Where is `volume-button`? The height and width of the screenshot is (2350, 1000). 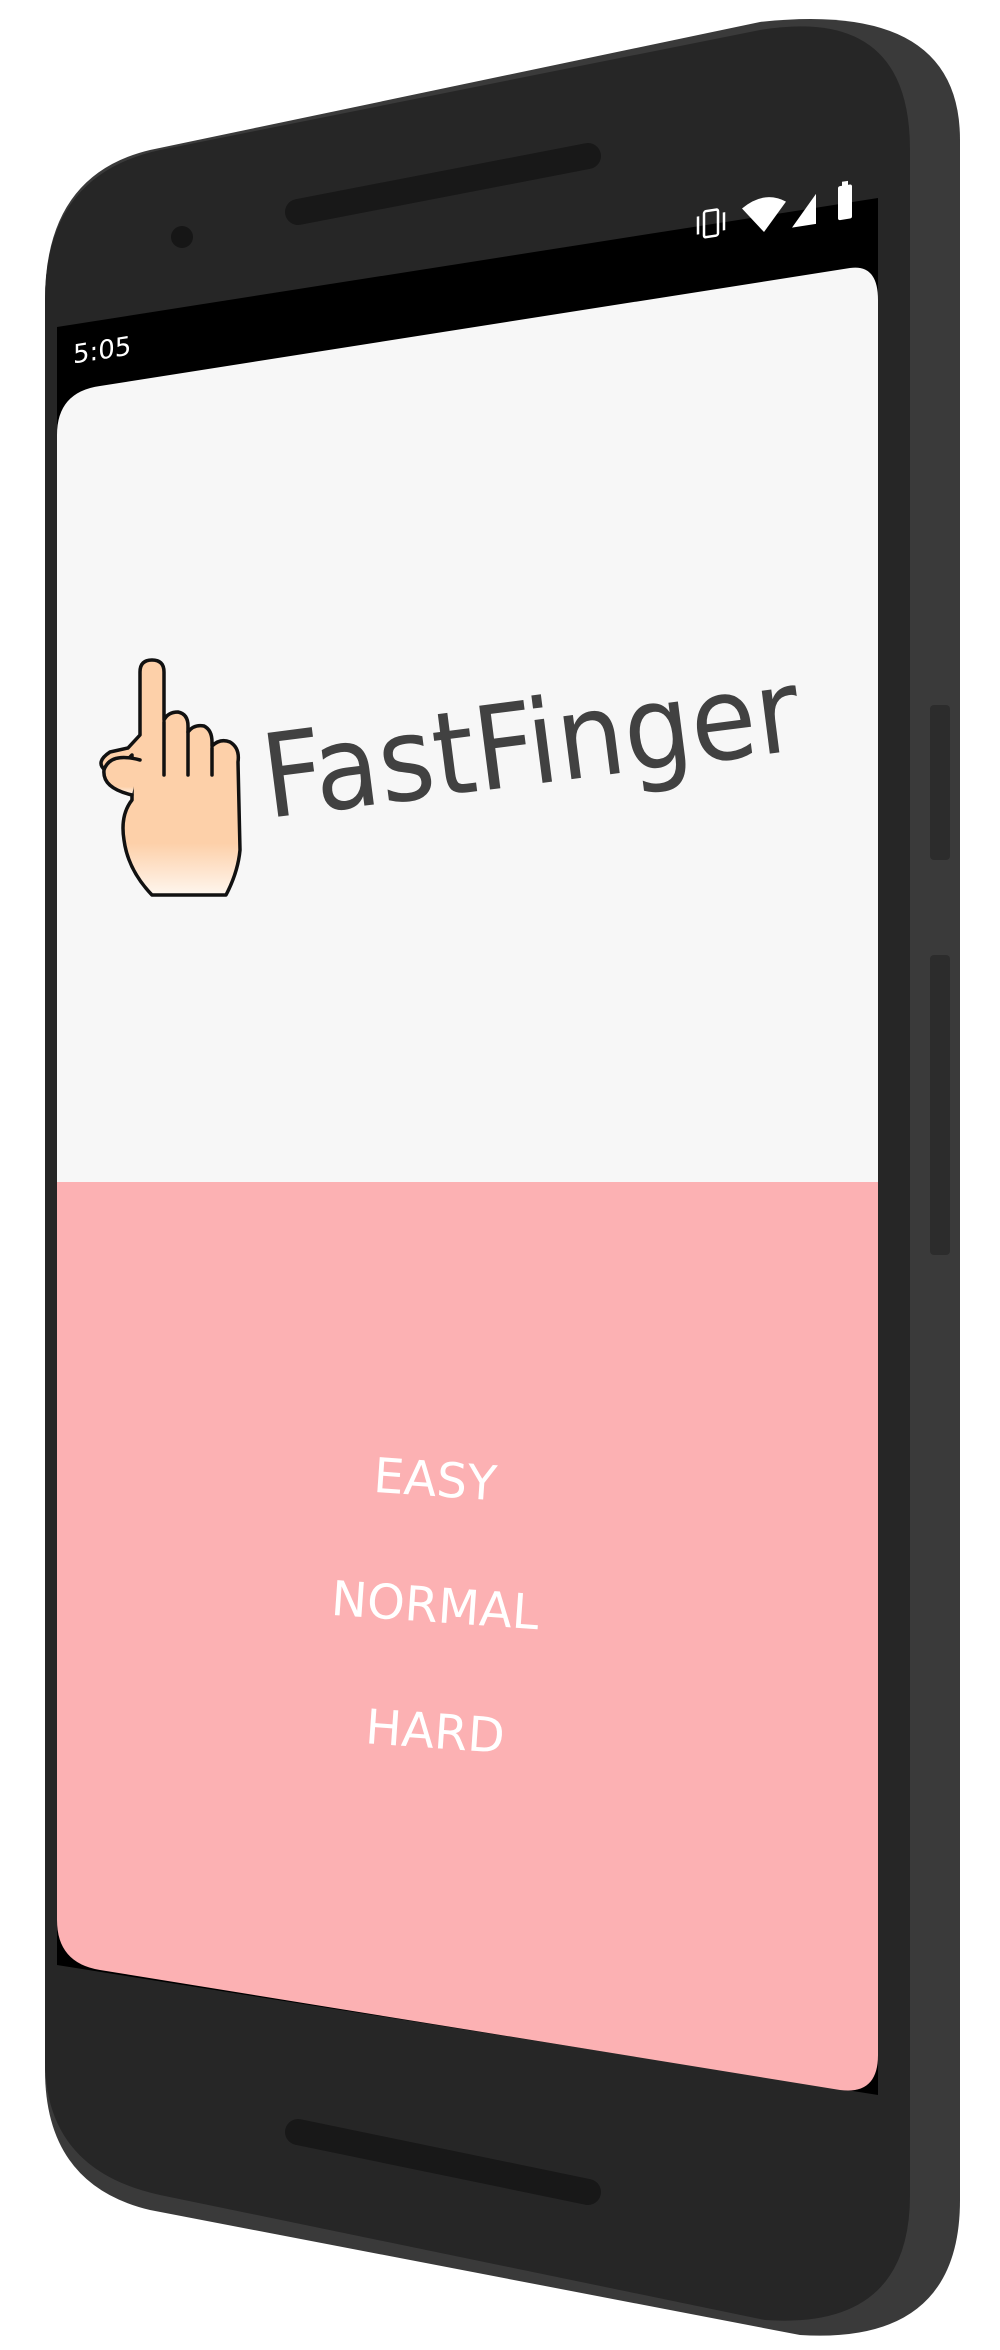
volume-button is located at coordinates (940, 782).